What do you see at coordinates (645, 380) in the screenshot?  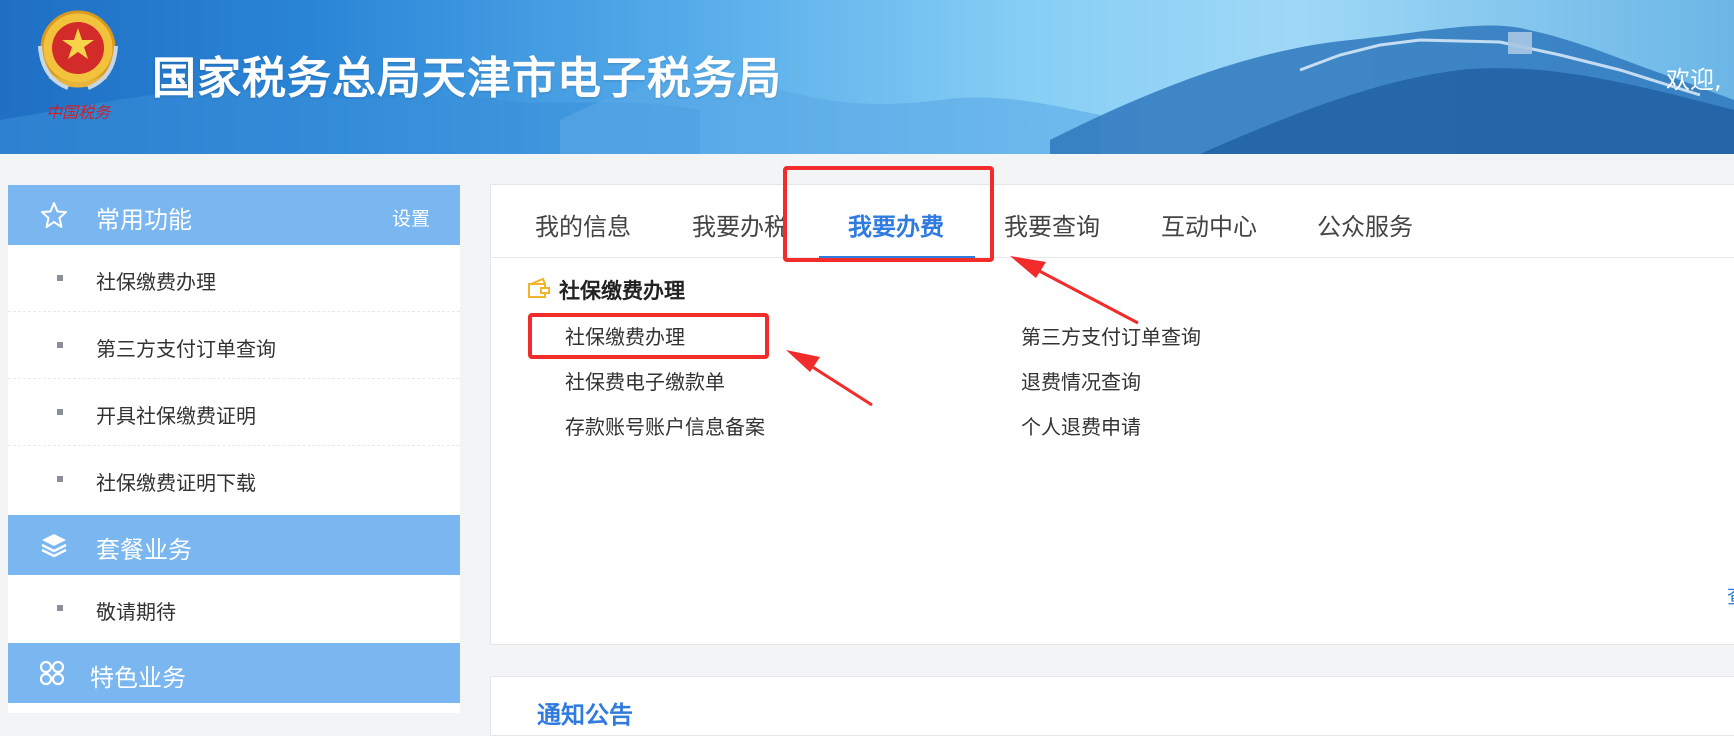 I see `link-electronic-payment-slip: 社保费电子缴款单` at bounding box center [645, 380].